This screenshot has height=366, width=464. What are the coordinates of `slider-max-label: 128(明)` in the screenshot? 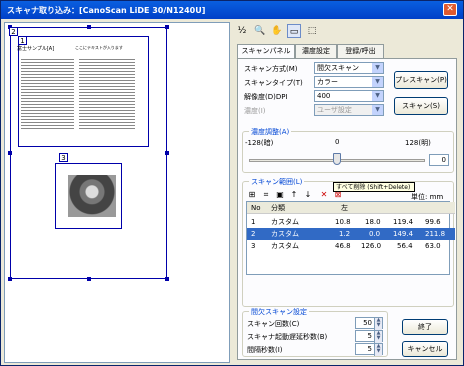 It's located at (418, 143).